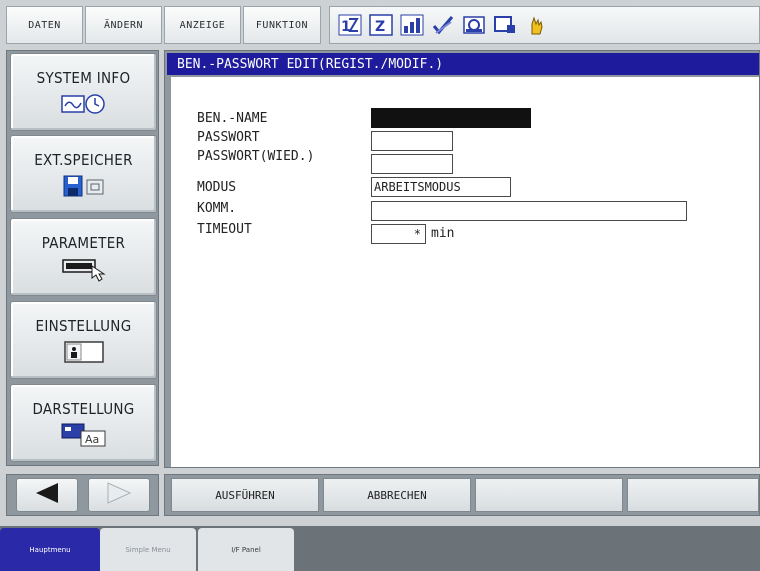  I want to click on arrow-right-icon, so click(119, 495).